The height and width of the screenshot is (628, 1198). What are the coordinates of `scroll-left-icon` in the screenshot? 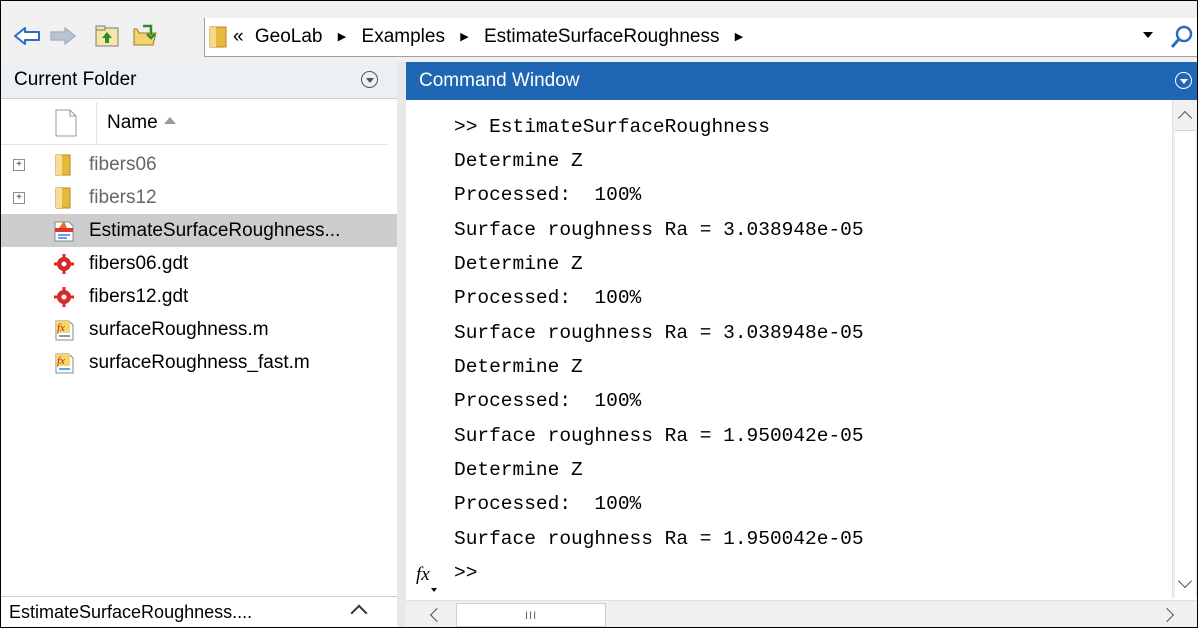 It's located at (437, 615).